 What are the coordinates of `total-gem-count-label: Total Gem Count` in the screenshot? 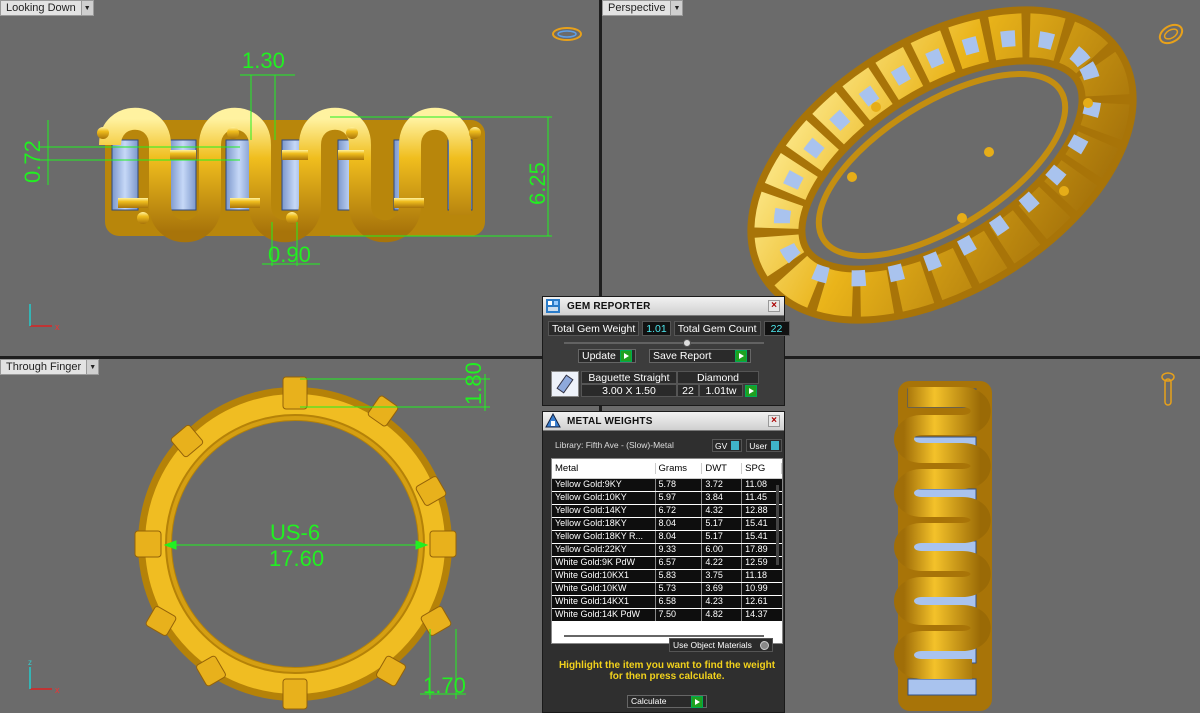 It's located at (717, 328).